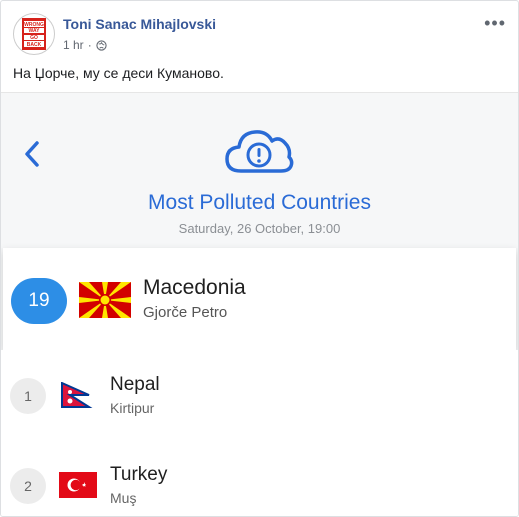 The height and width of the screenshot is (517, 519). Describe the element at coordinates (118, 73) in the screenshot. I see `post-text: На Џорче, му се деси Куманово.` at that location.